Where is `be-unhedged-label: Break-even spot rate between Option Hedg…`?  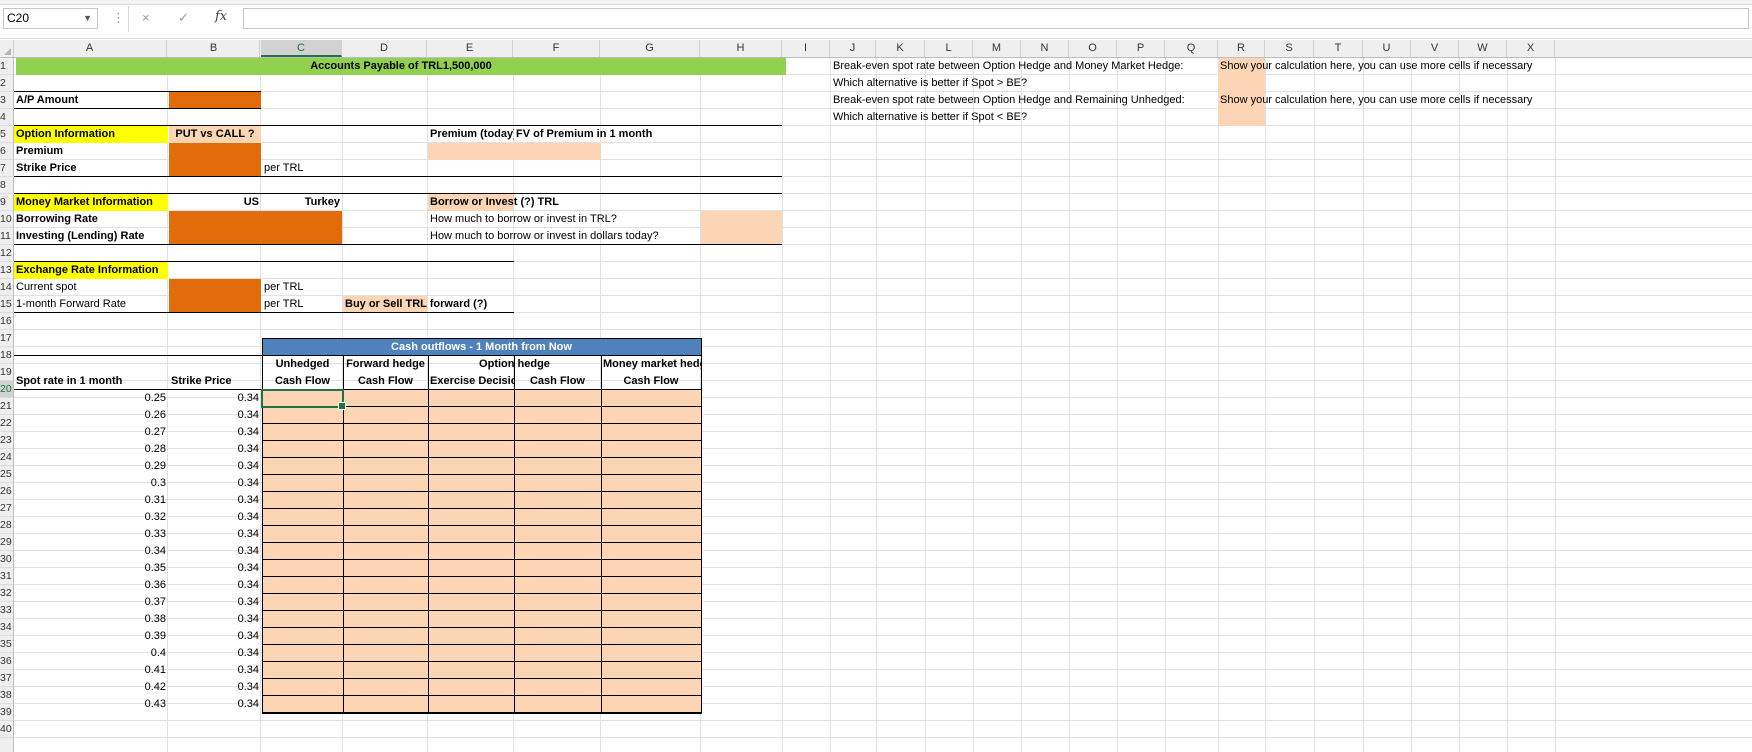 be-unhedged-label: Break-even spot rate between Option Hedg… is located at coordinates (1021, 100).